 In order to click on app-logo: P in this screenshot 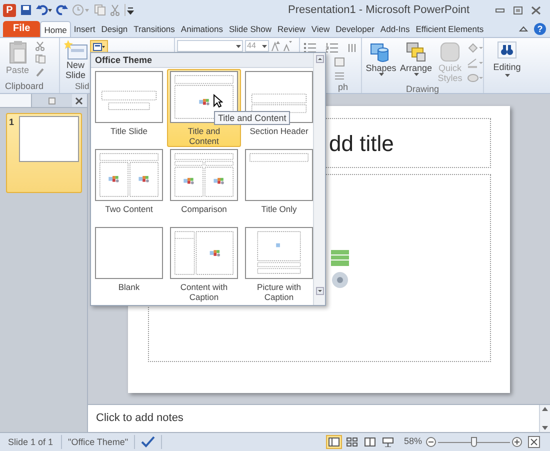, I will do `click(9, 10)`.